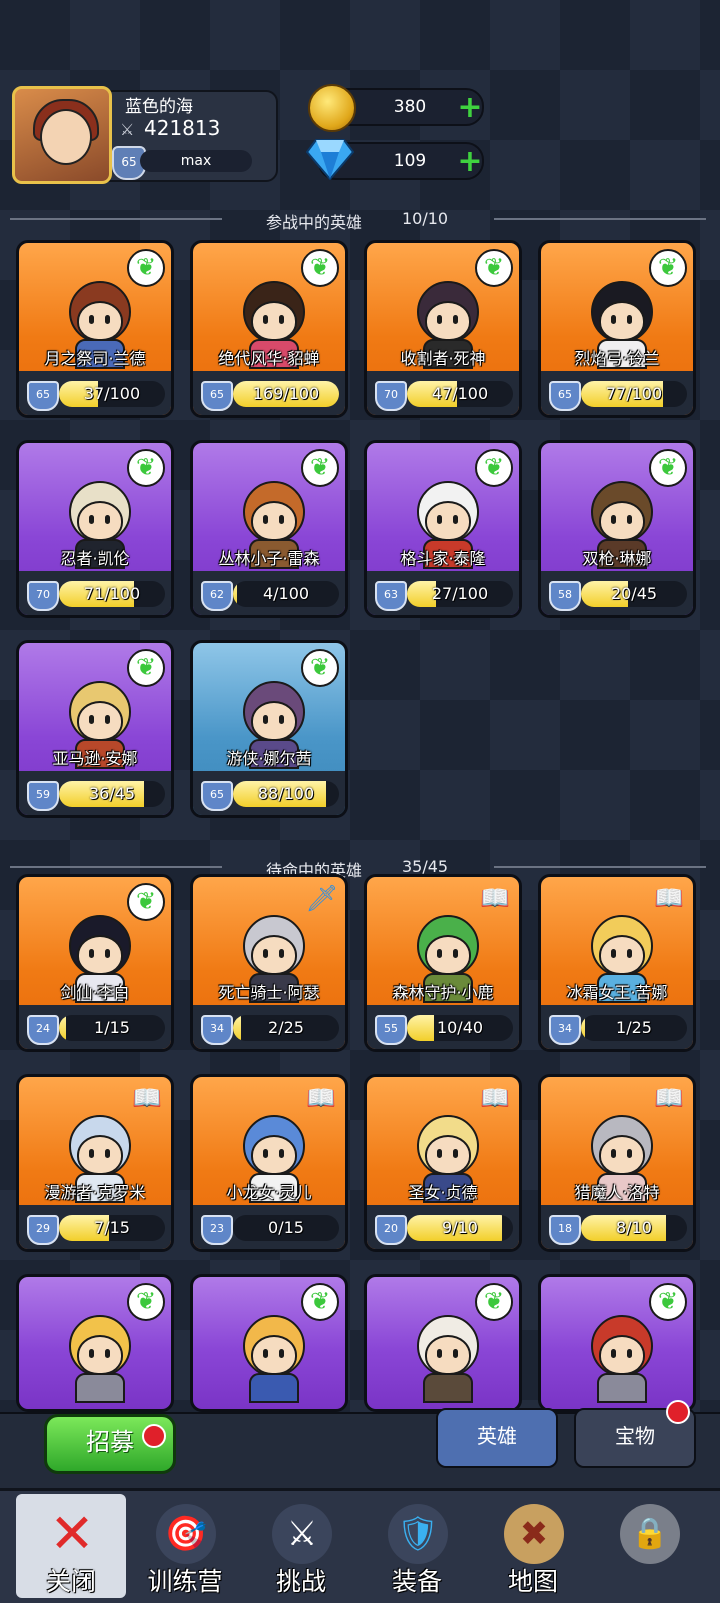 The width and height of the screenshot is (720, 1603). What do you see at coordinates (300, 1581) in the screenshot?
I see `nav-label: 挑战` at bounding box center [300, 1581].